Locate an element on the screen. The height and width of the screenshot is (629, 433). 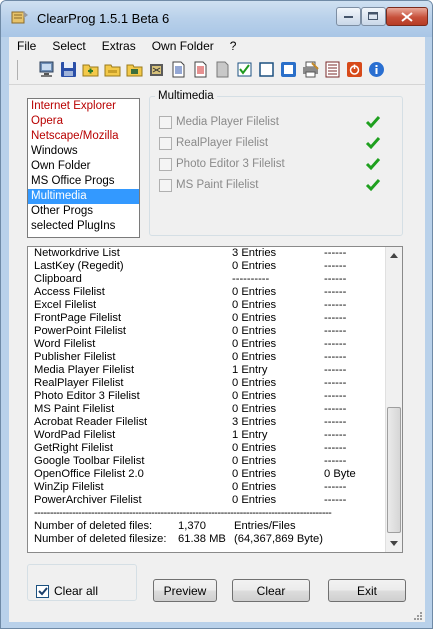
table-row: PowerPoint Filelist 0 Entries ------ is located at coordinates (210, 331).